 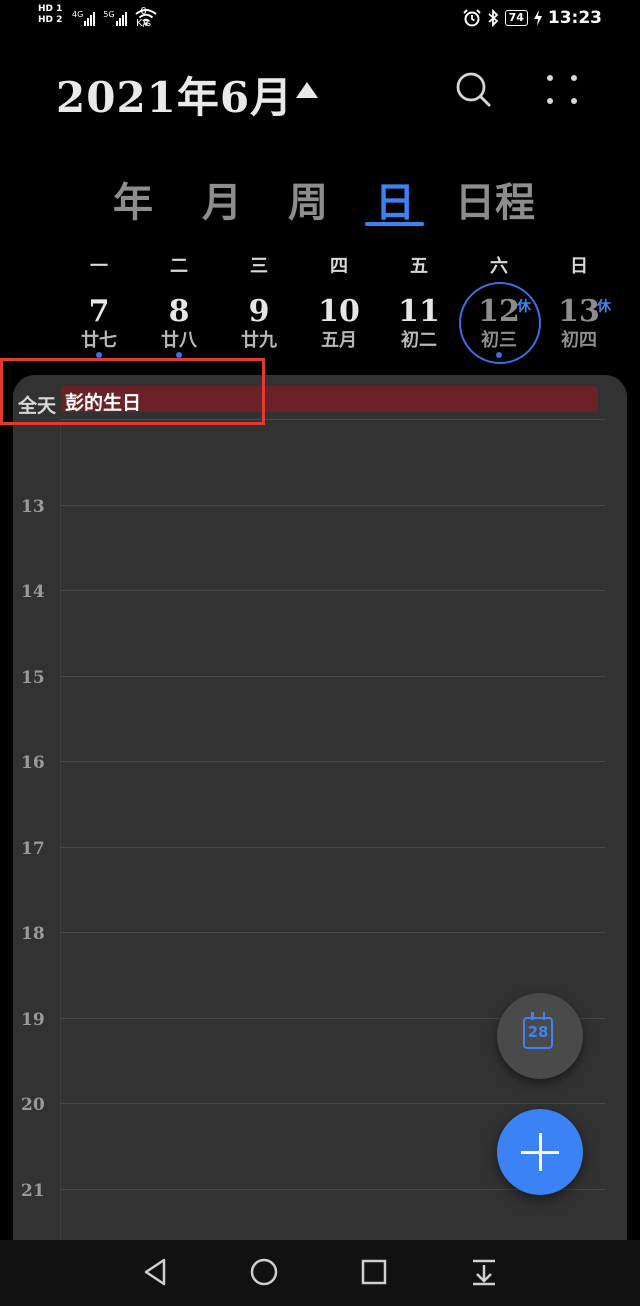 I want to click on weekday-label: 二, so click(x=179, y=266).